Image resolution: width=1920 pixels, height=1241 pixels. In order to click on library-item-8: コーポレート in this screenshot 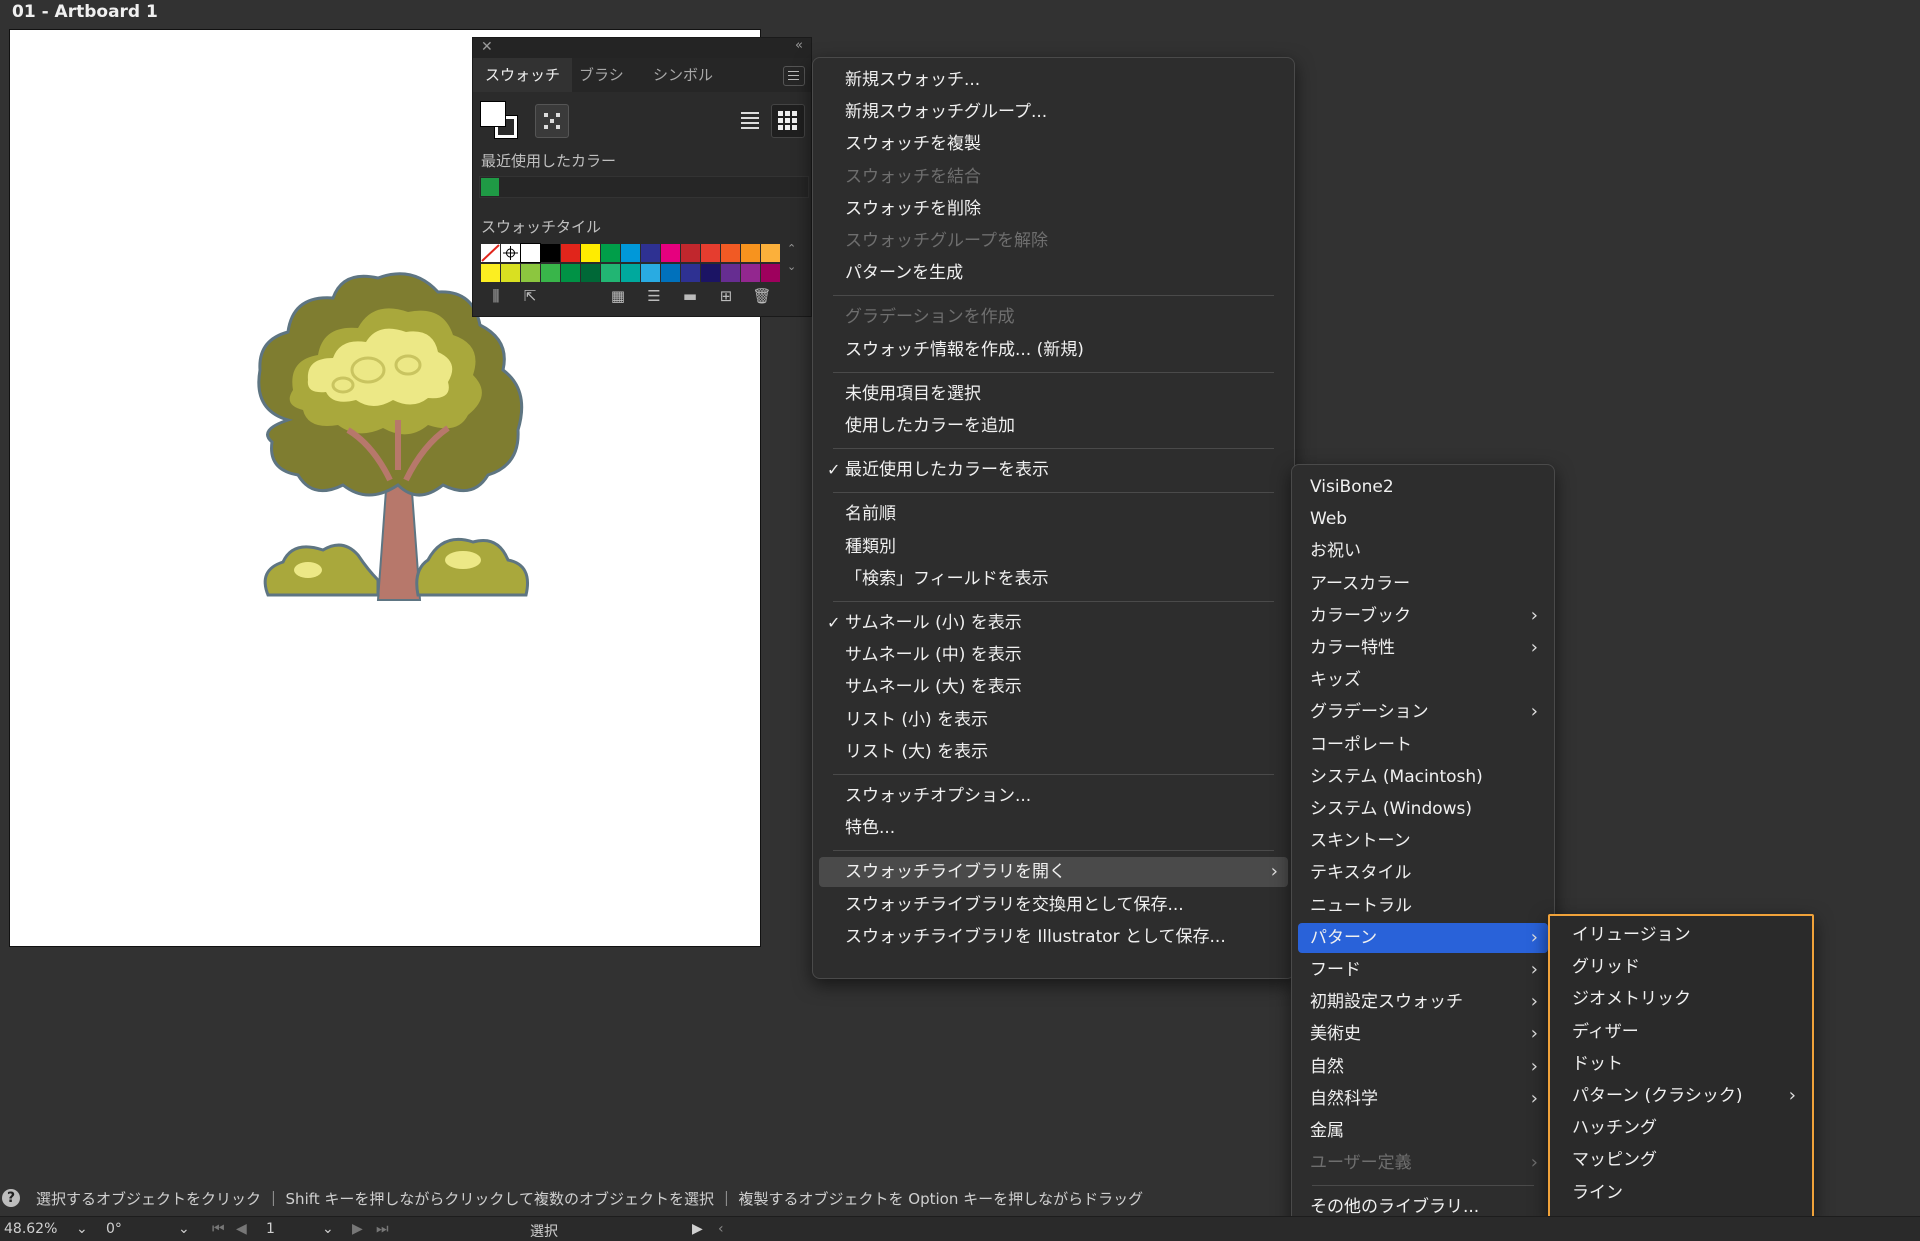, I will do `click(1423, 745)`.